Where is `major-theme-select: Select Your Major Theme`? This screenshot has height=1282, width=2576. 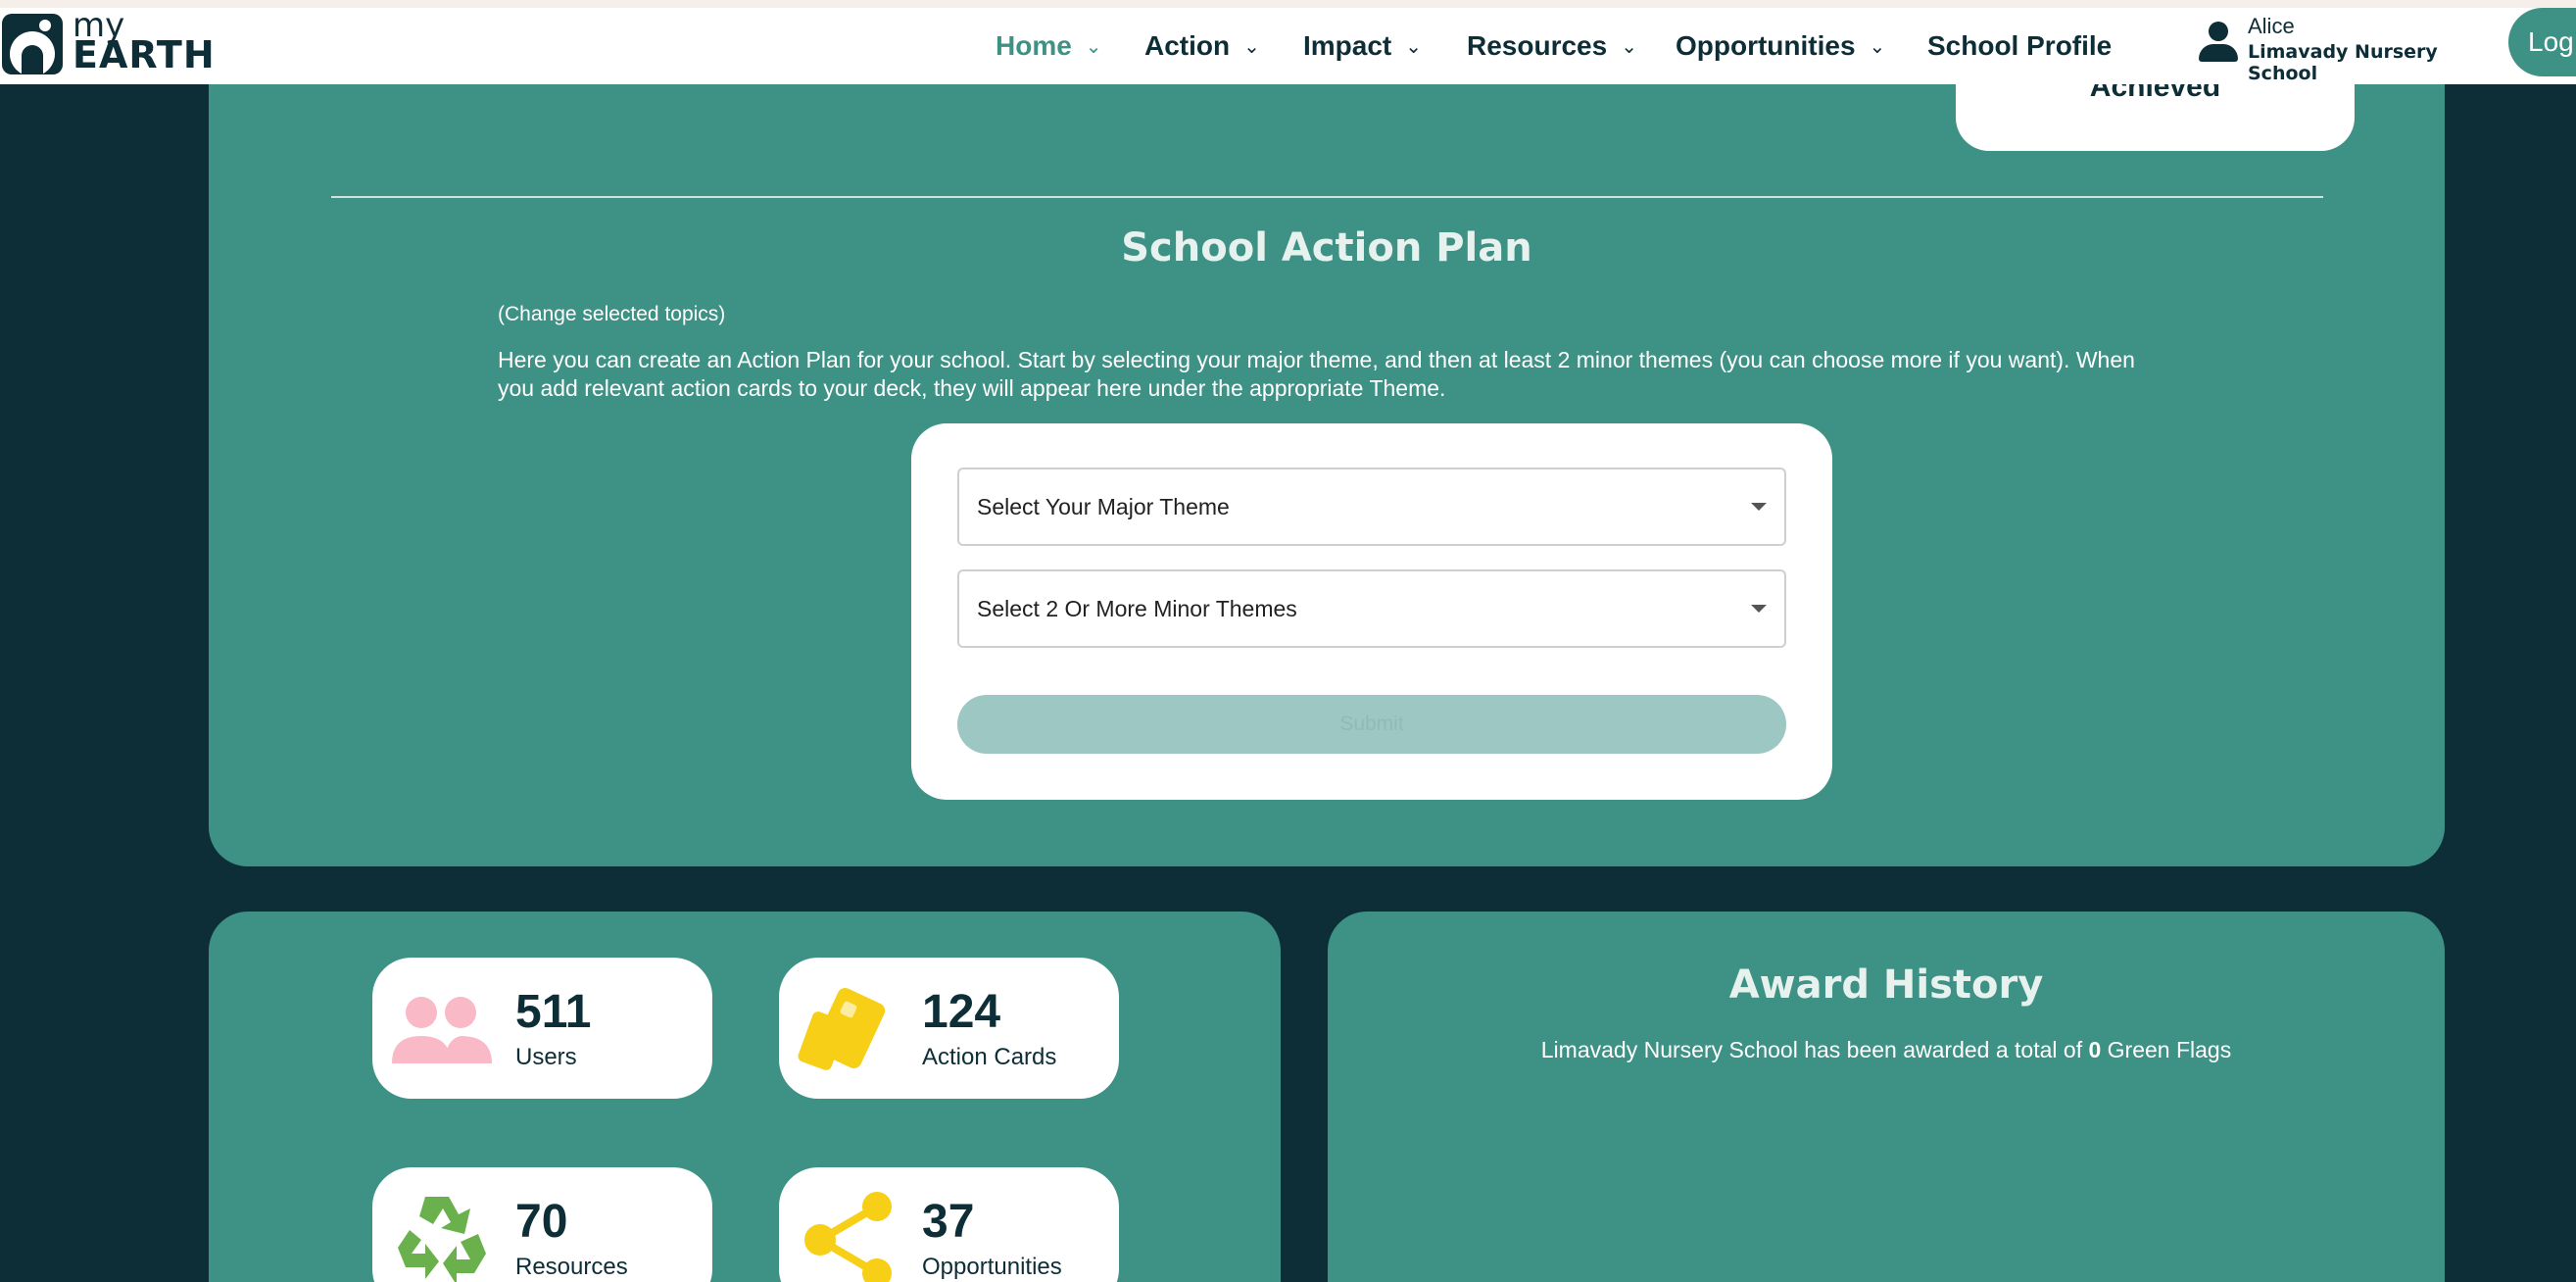
major-theme-select: Select Your Major Theme is located at coordinates (1371, 507).